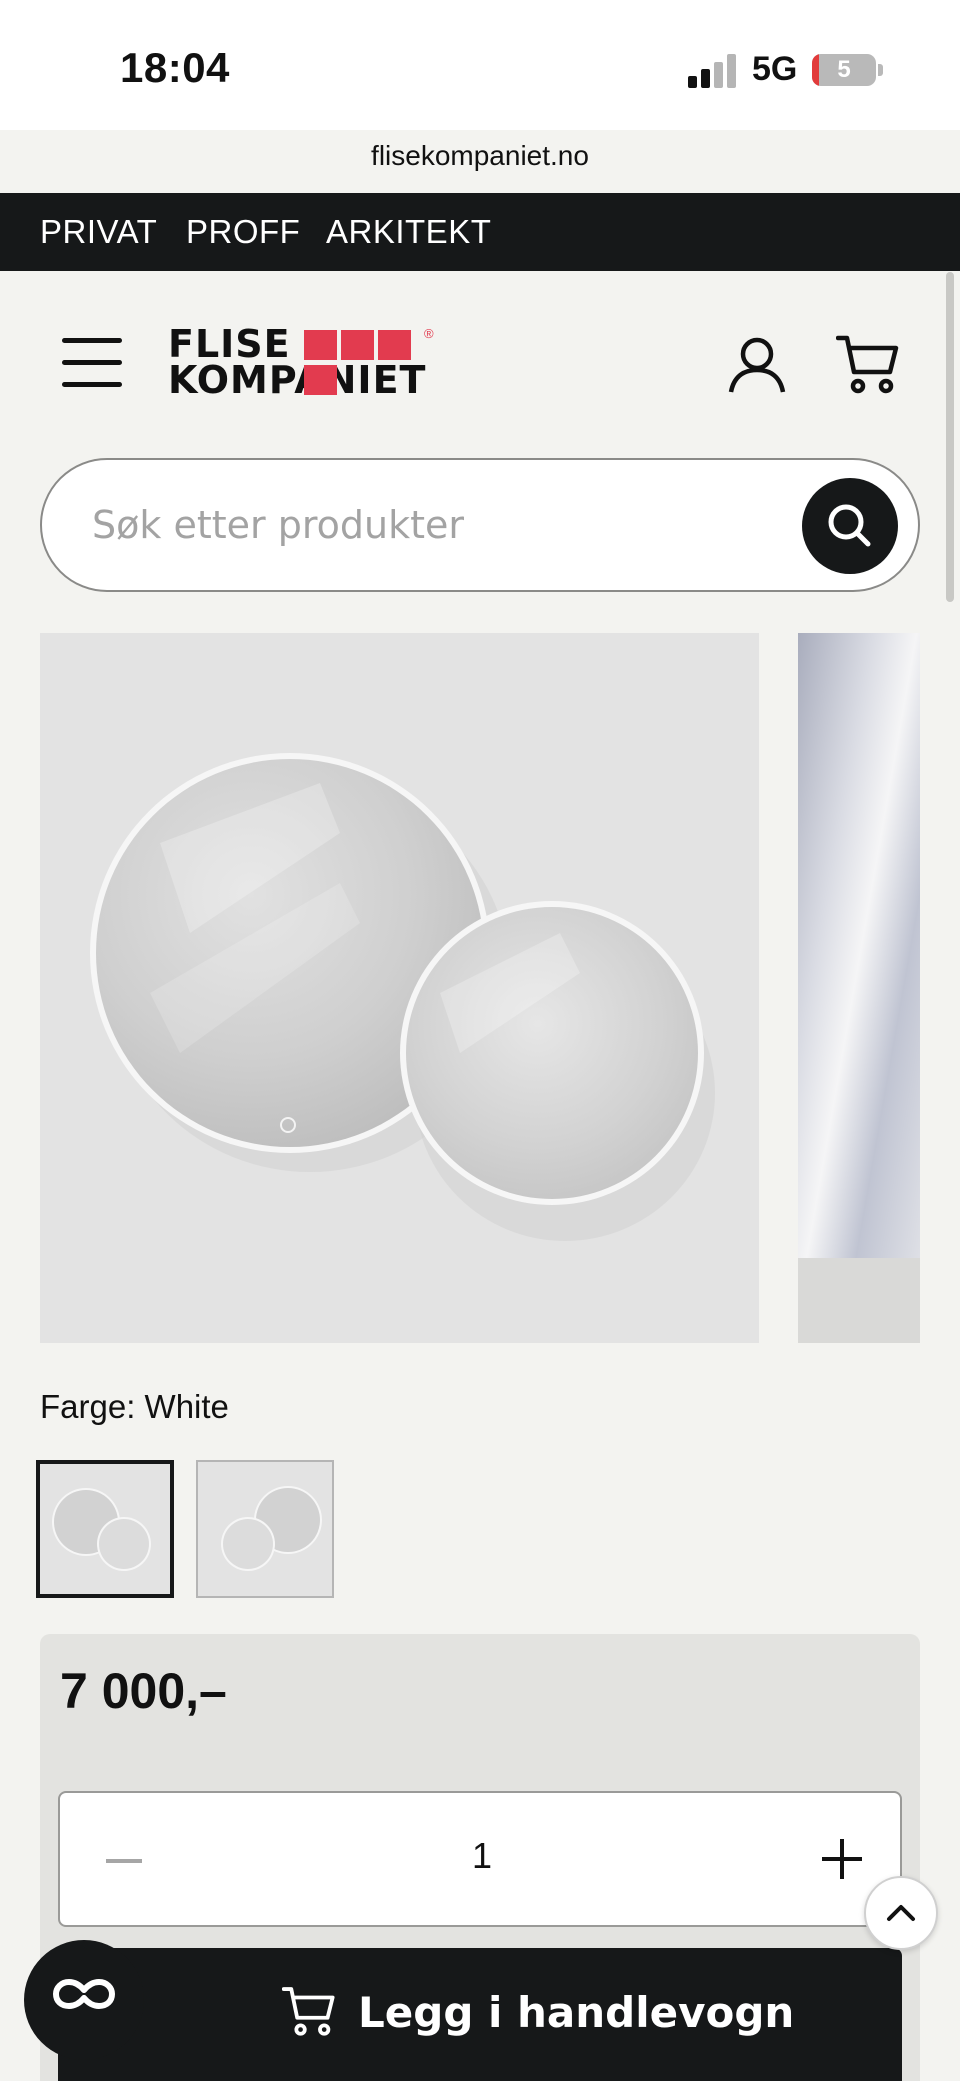  What do you see at coordinates (842, 1859) in the screenshot?
I see `plus-icon` at bounding box center [842, 1859].